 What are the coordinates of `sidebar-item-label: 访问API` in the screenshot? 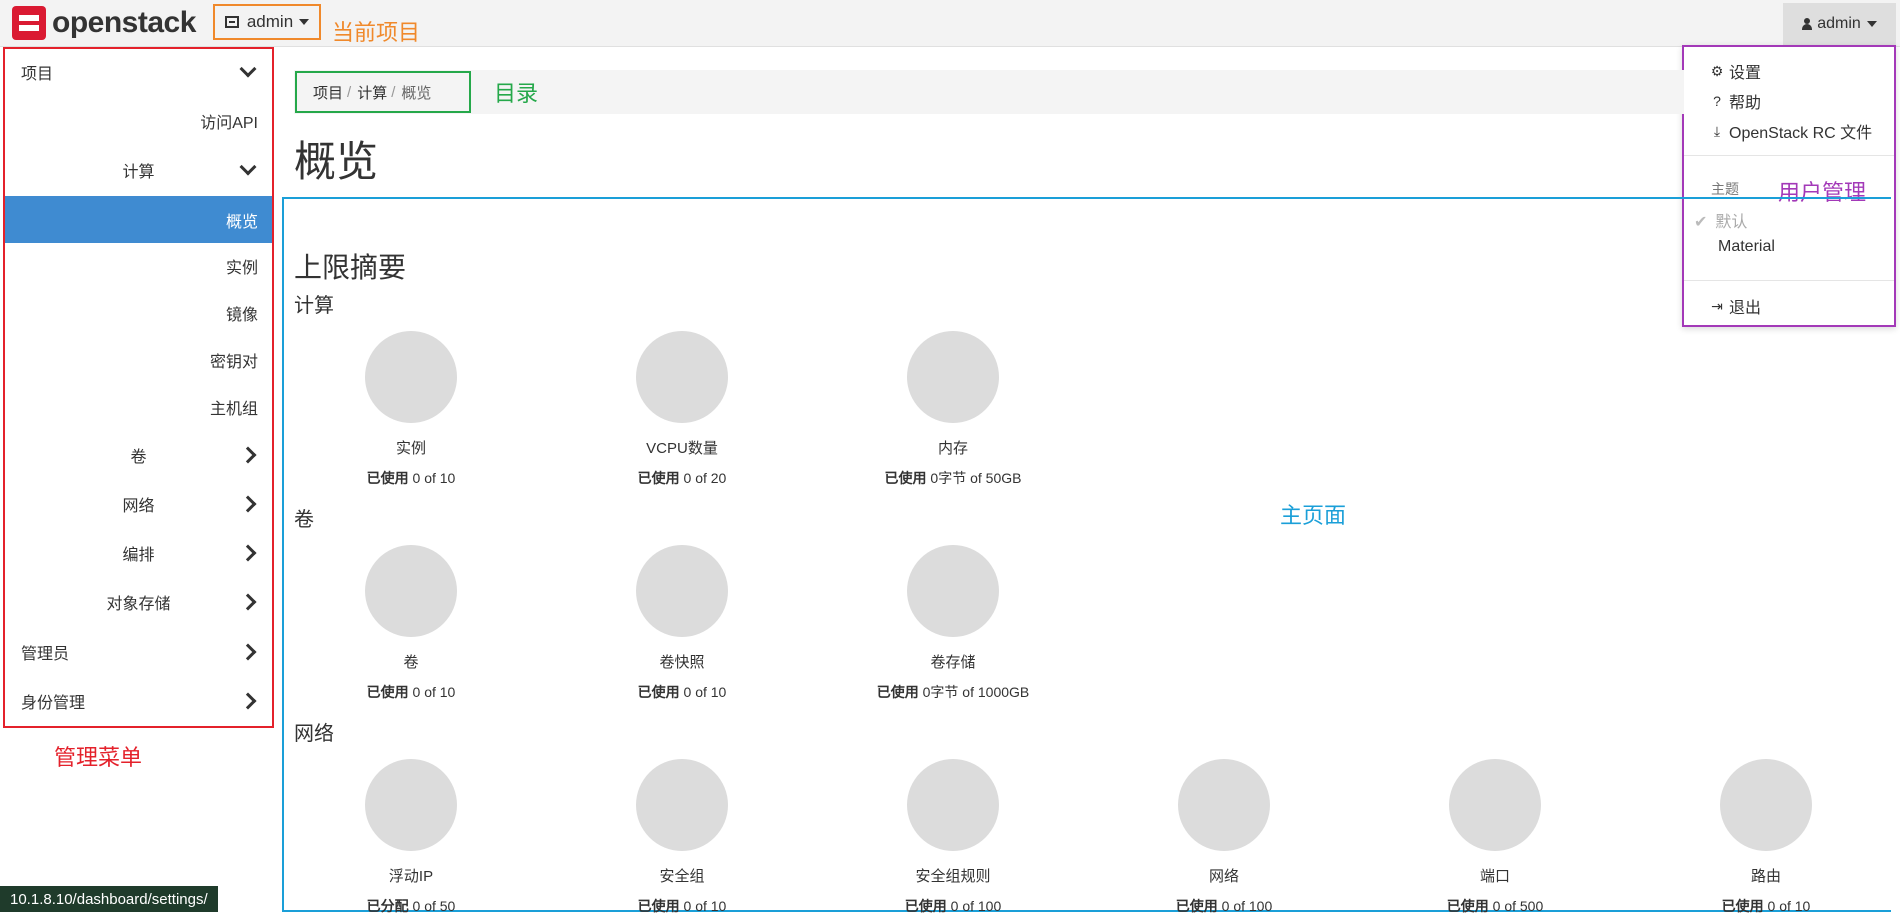 It's located at (229, 123).